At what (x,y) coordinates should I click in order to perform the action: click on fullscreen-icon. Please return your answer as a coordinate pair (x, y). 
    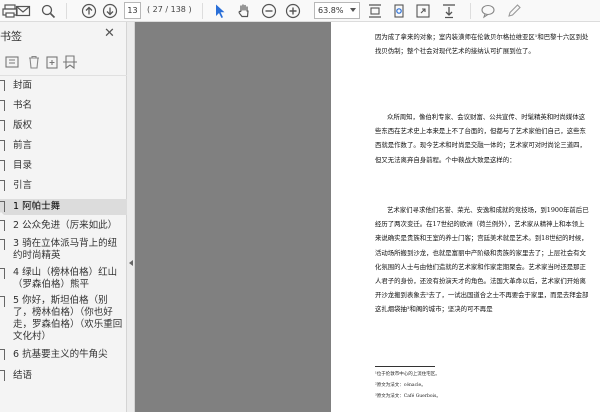
    Looking at the image, I should click on (423, 11).